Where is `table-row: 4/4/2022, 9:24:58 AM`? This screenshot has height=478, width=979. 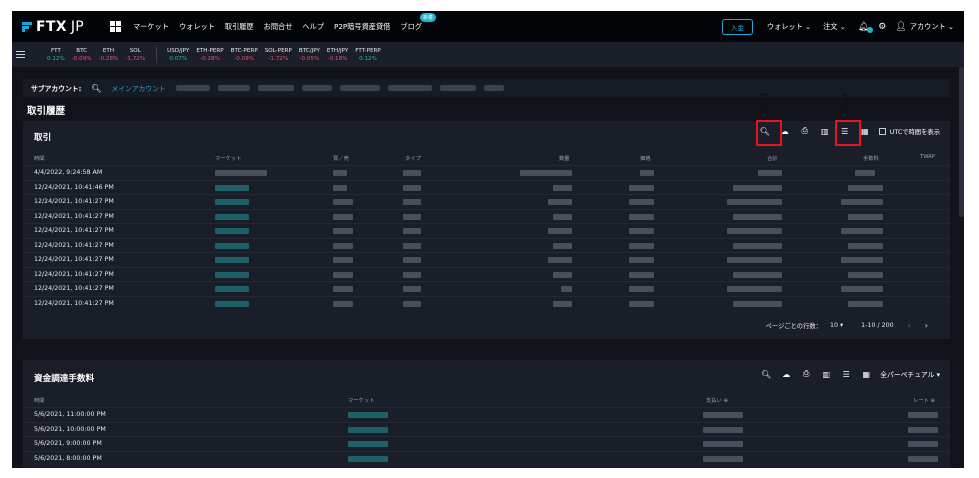 table-row: 4/4/2022, 9:24:58 AM is located at coordinates (486, 172).